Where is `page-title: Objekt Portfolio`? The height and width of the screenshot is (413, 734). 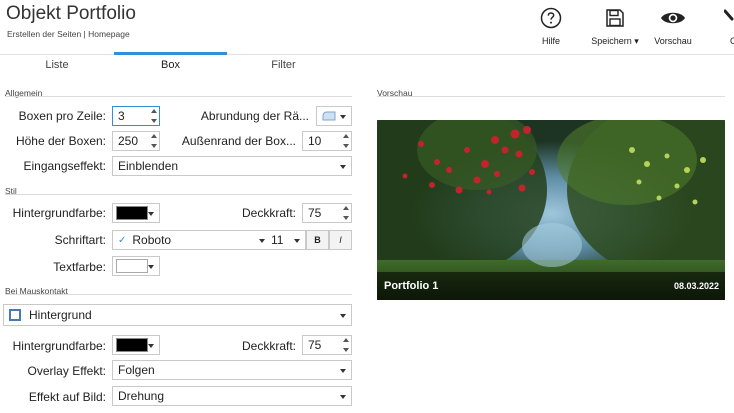 page-title: Objekt Portfolio is located at coordinates (71, 13).